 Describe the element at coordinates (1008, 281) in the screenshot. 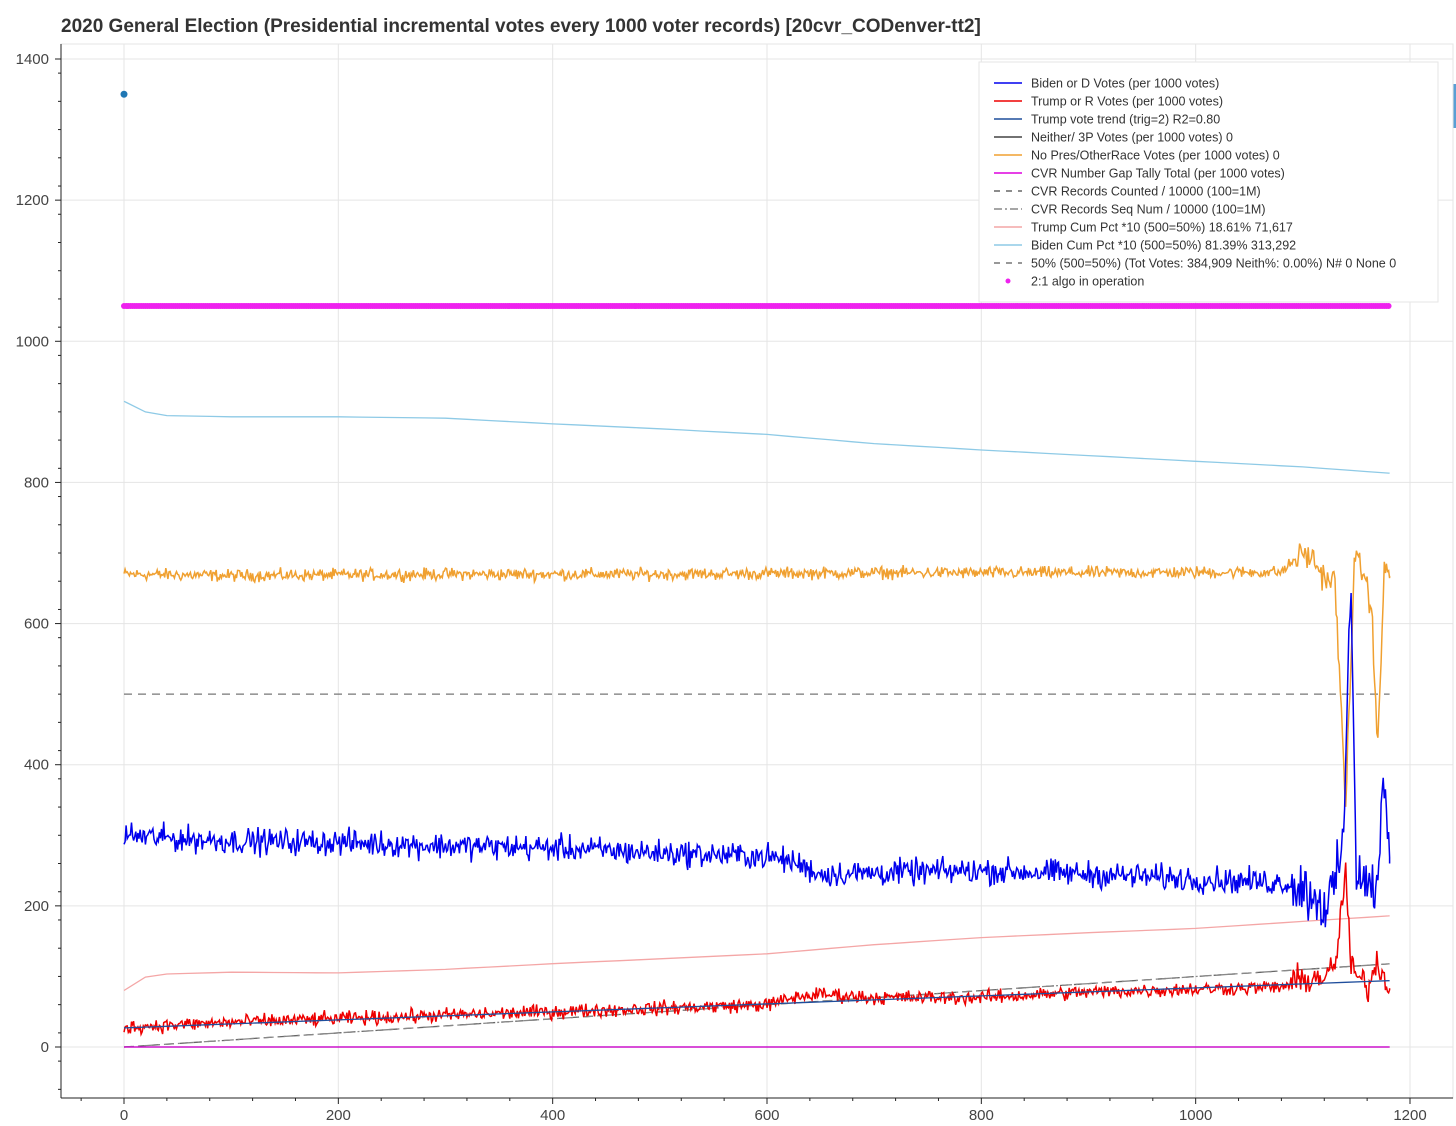

I see `legend-swatch` at that location.